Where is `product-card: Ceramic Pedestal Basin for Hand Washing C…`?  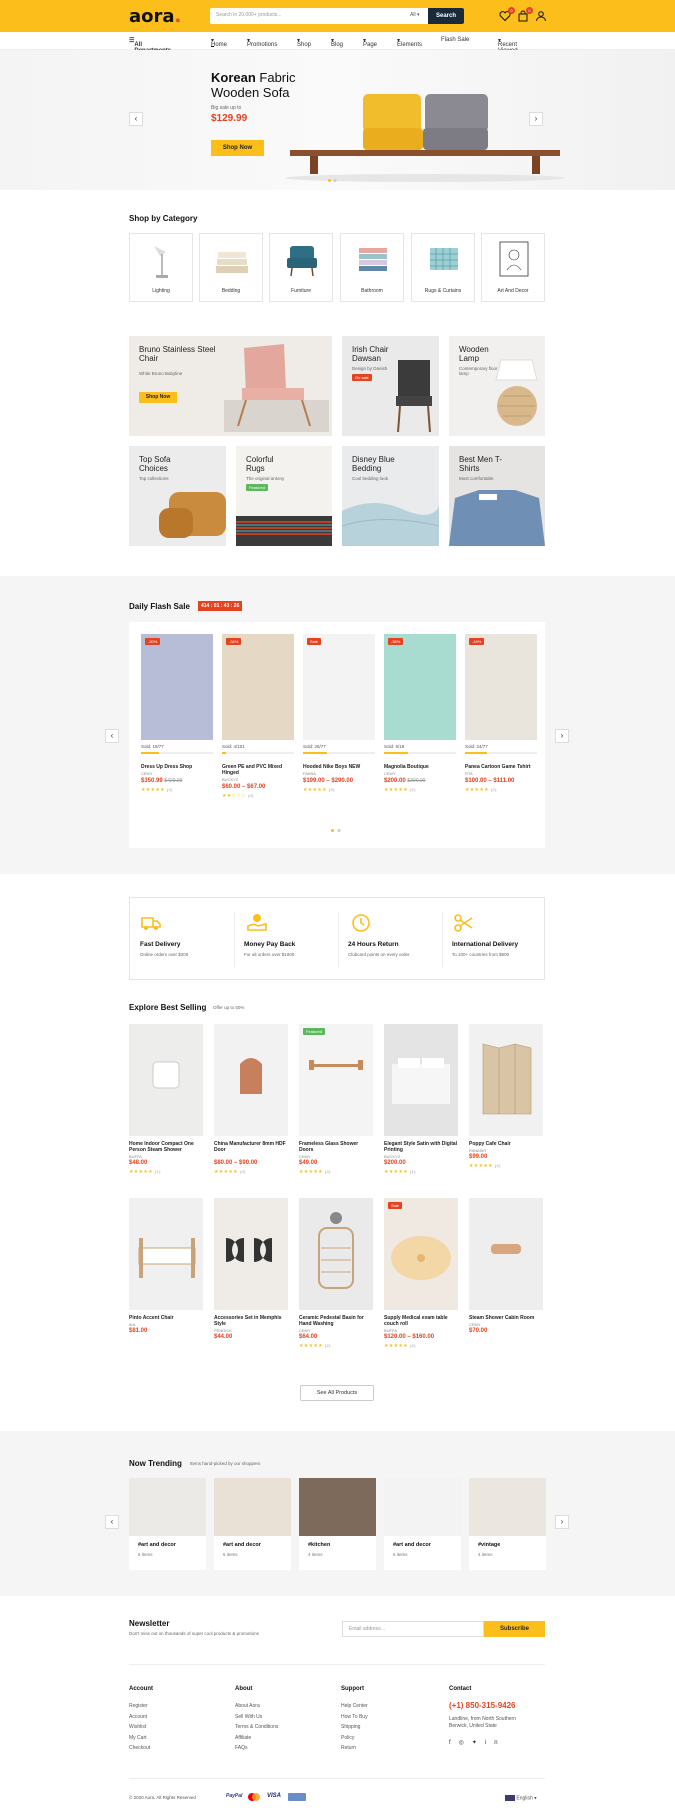 product-card: Ceramic Pedestal Basin for Hand Washing C… is located at coordinates (336, 1280).